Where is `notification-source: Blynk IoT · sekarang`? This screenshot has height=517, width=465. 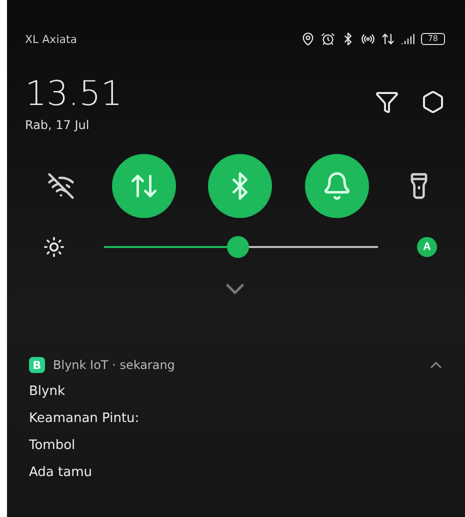 notification-source: Blynk IoT · sekarang is located at coordinates (114, 365).